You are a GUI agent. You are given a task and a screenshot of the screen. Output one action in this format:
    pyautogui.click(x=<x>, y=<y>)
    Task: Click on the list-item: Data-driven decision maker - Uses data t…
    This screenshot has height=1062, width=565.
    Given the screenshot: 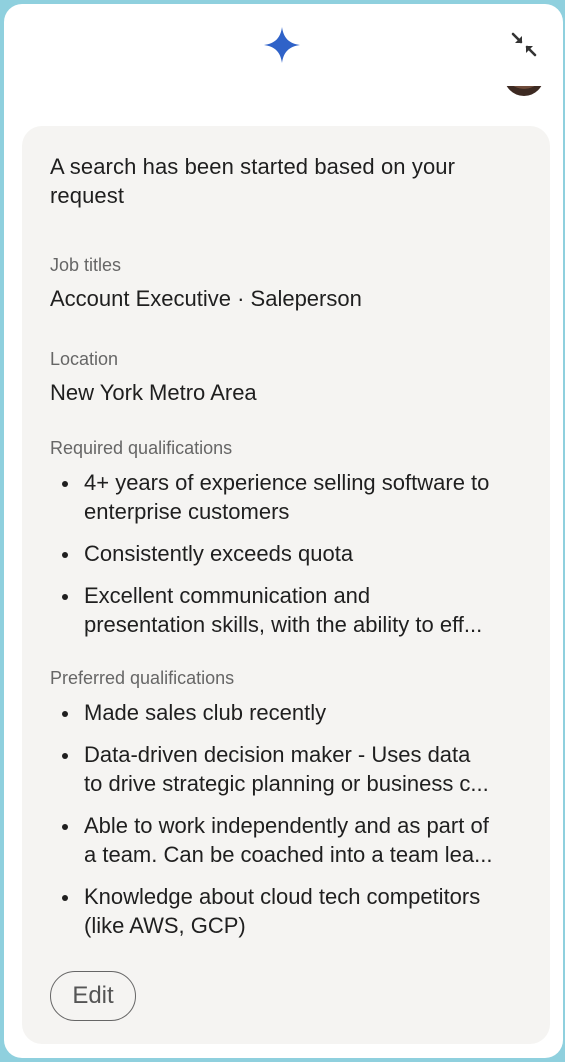 What is the action you would take?
    pyautogui.click(x=286, y=769)
    